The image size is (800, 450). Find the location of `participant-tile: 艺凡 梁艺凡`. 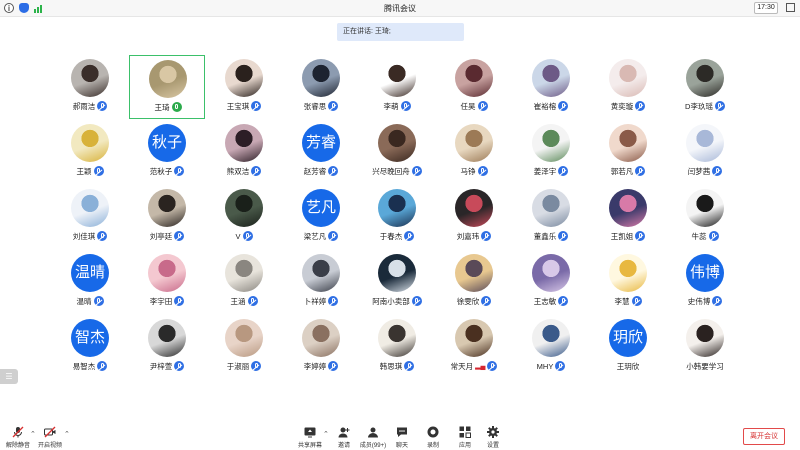

participant-tile: 艺凡 梁艺凡 is located at coordinates (321, 217).